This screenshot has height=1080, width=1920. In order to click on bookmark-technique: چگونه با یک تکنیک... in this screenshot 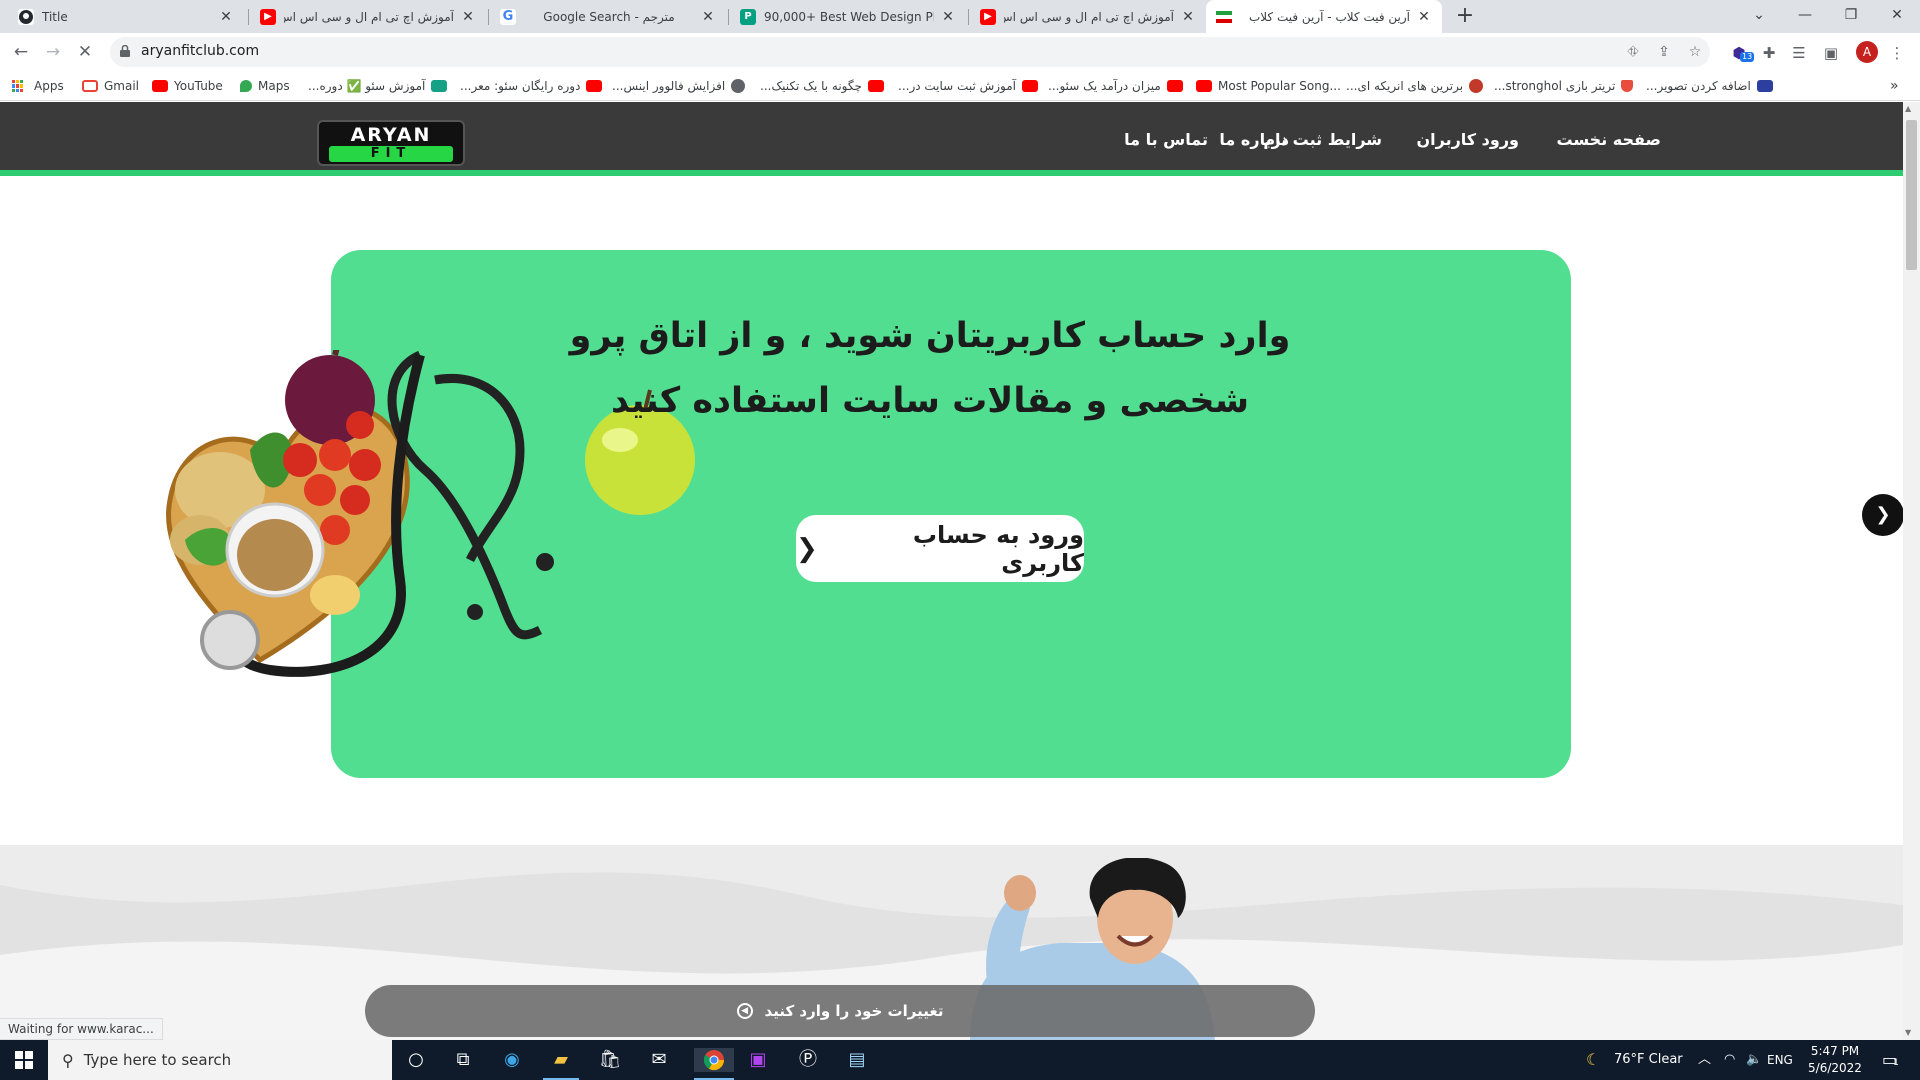, I will do `click(822, 86)`.